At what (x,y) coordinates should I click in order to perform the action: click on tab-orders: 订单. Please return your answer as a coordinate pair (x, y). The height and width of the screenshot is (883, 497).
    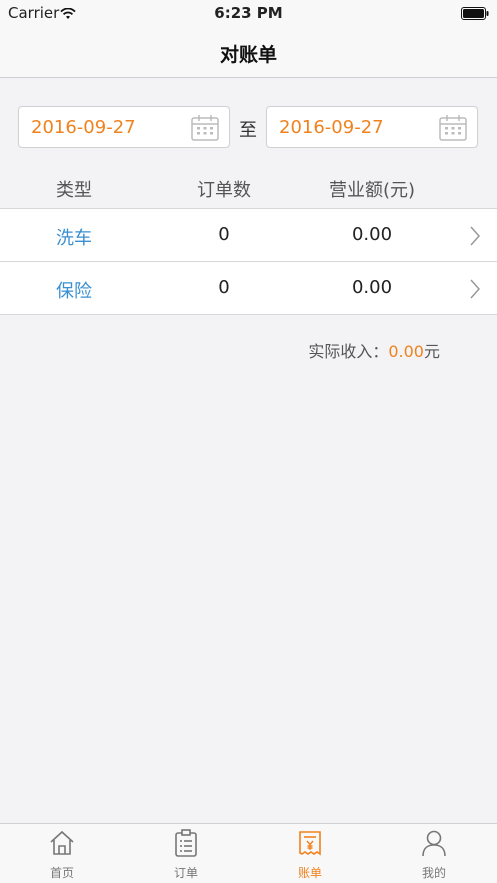
    Looking at the image, I should click on (186, 853).